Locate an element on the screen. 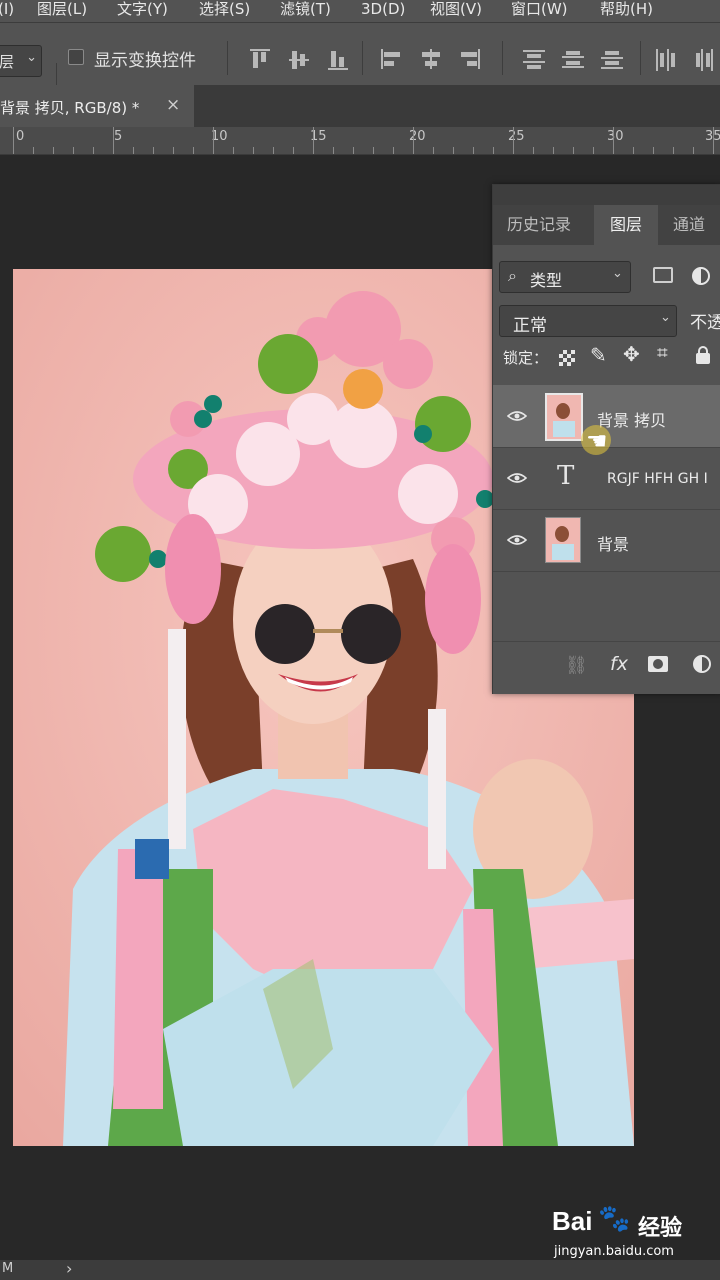  layer-filter-dropdown: ⌕ 类型 ⌄ is located at coordinates (565, 277).